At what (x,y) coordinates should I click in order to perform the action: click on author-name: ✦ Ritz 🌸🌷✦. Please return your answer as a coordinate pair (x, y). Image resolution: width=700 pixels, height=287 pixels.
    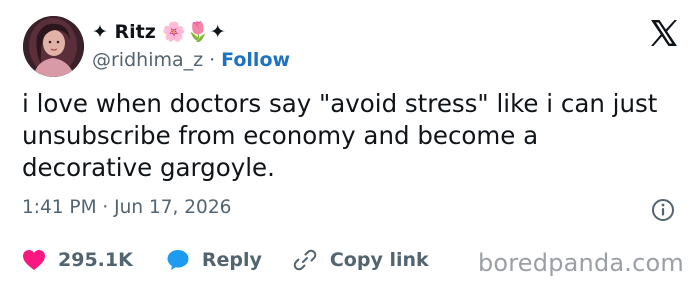
    Looking at the image, I should click on (159, 31).